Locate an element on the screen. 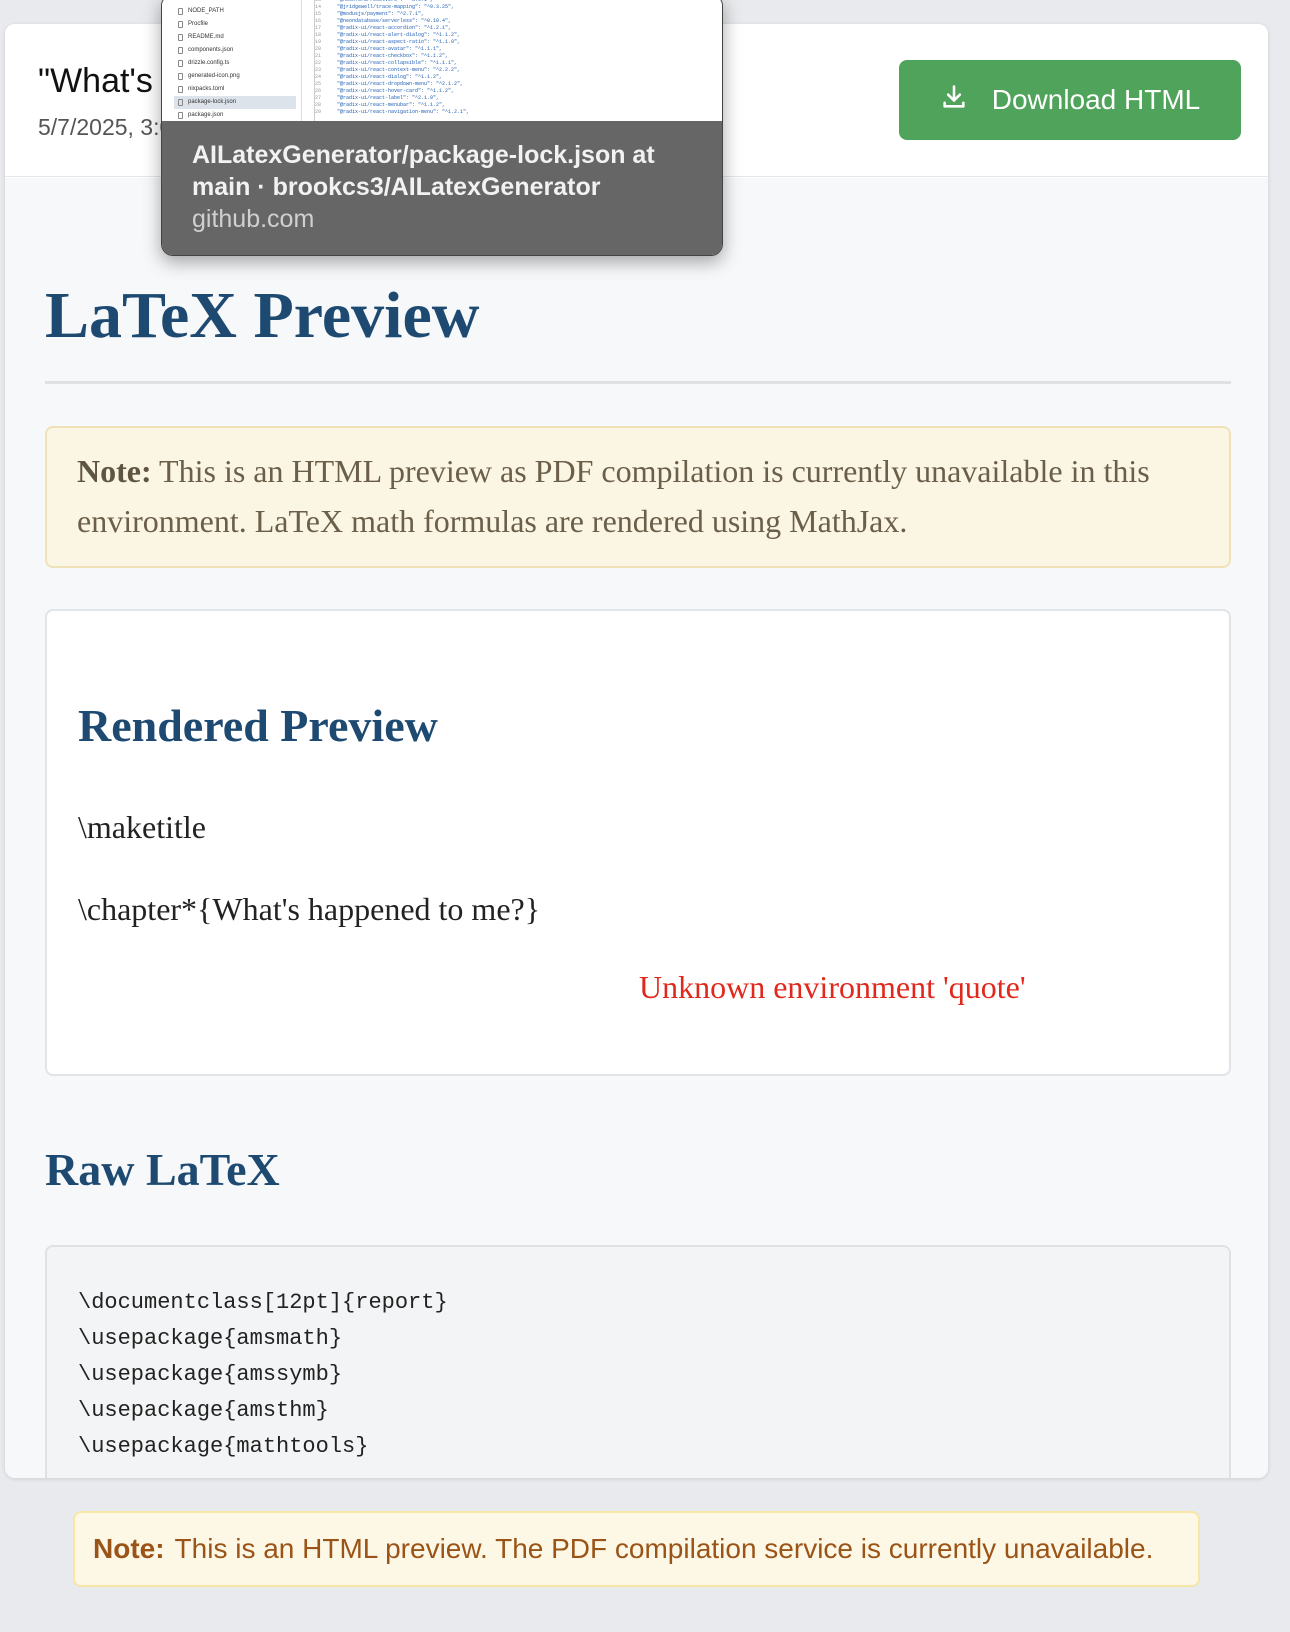  download-icon is located at coordinates (954, 100).